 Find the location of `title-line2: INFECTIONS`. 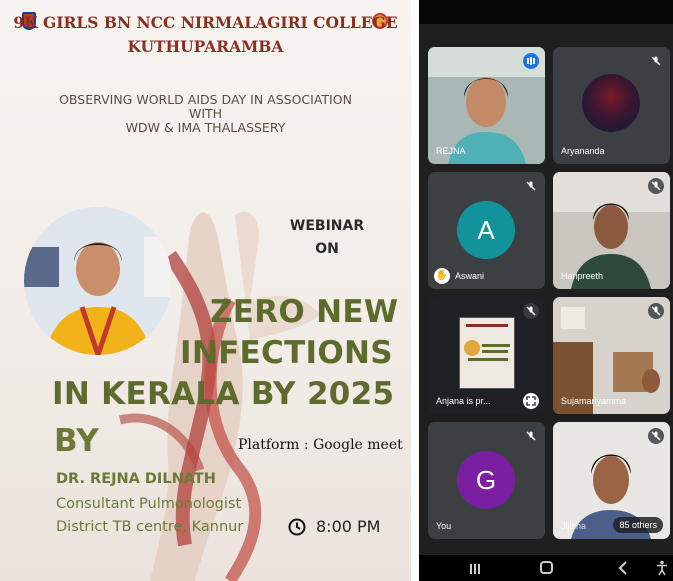

title-line2: INFECTIONS is located at coordinates (286, 353).